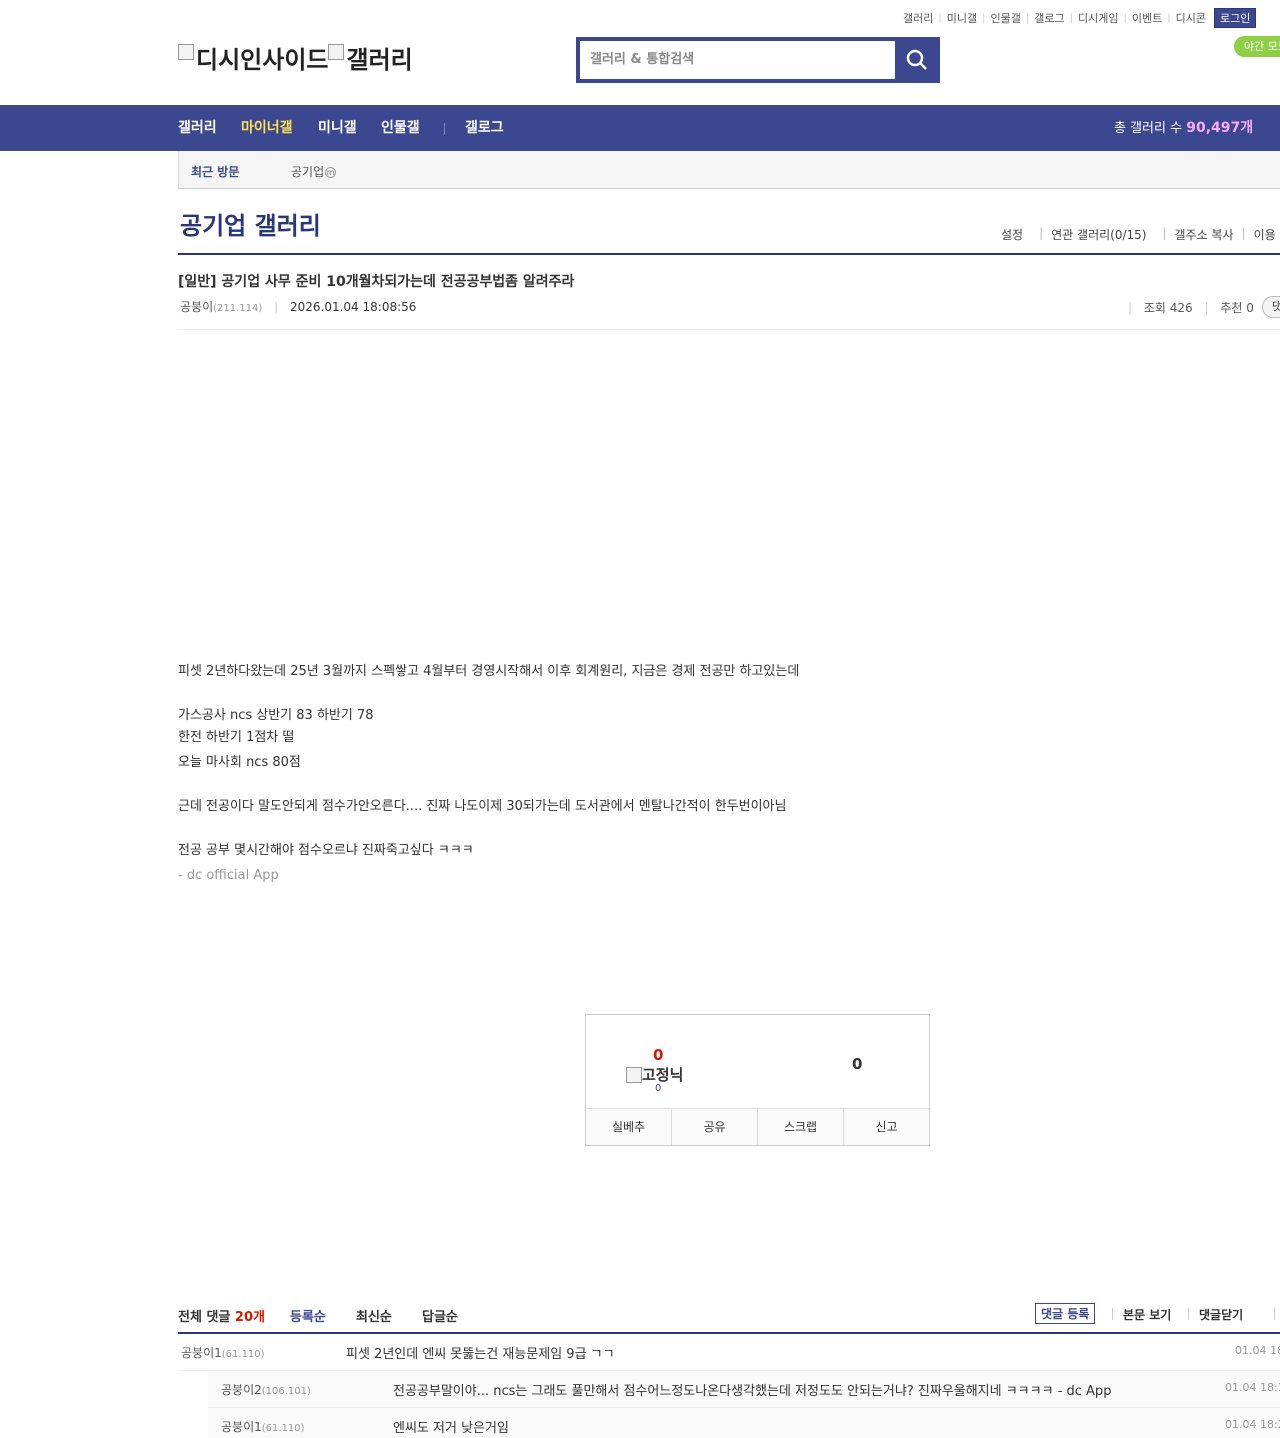 The width and height of the screenshot is (1280, 1438). What do you see at coordinates (729, 1319) in the screenshot?
I see `comments-header: 전체 댓글 20개 등록순 최신순 답글순 댓글 등록 본문 보기 댓글닫기` at bounding box center [729, 1319].